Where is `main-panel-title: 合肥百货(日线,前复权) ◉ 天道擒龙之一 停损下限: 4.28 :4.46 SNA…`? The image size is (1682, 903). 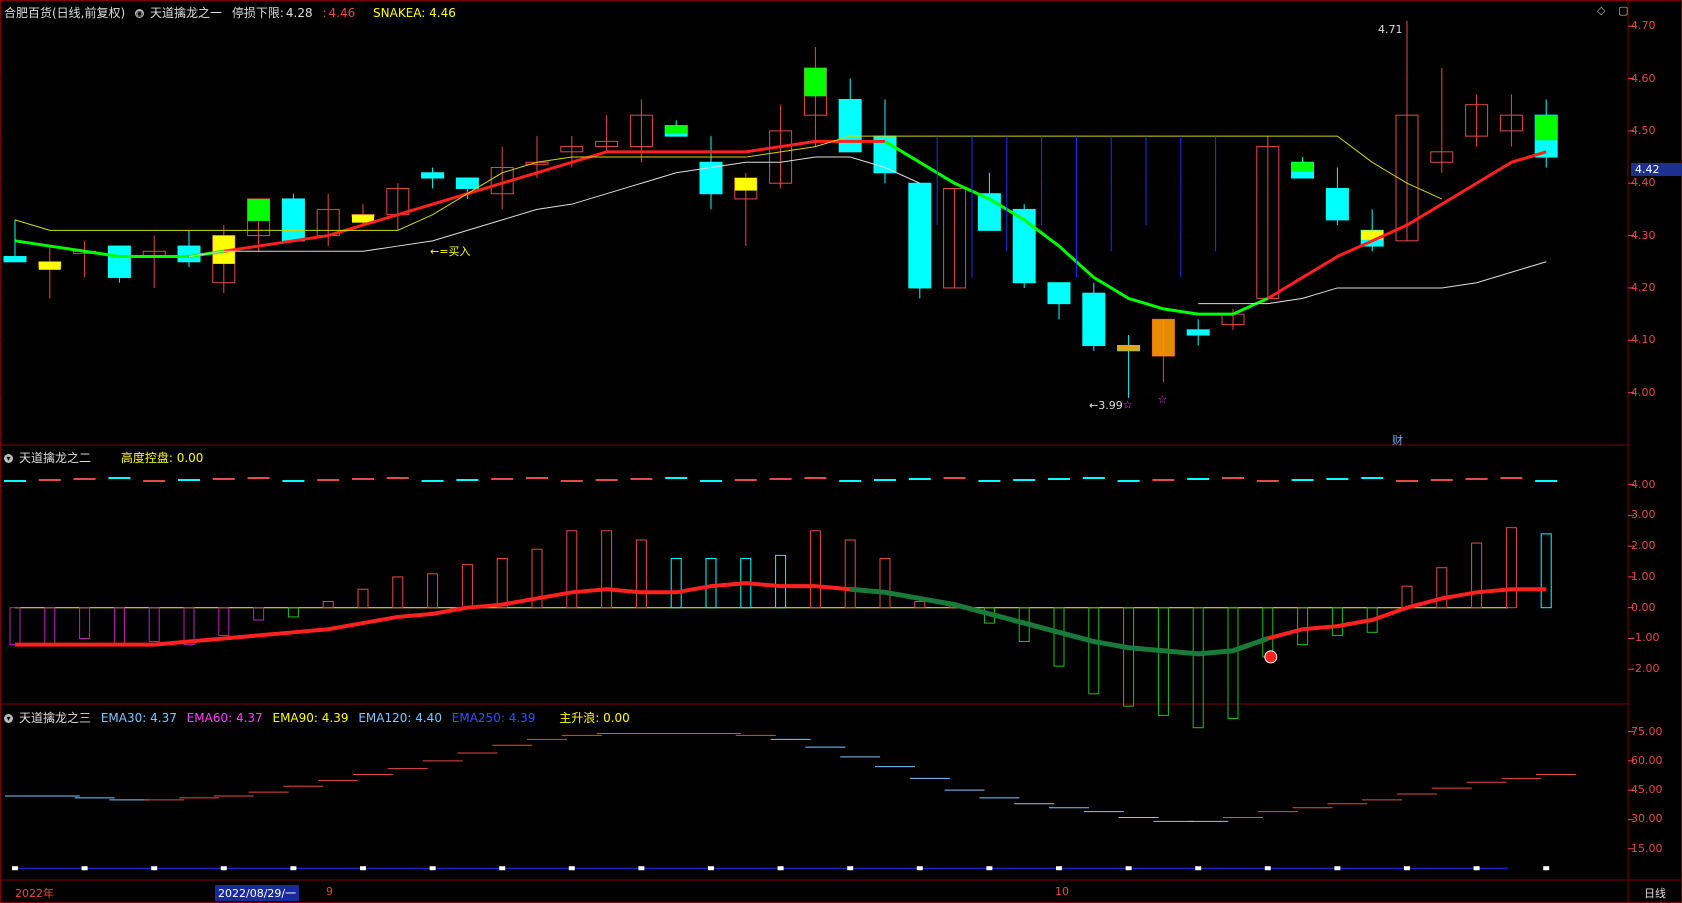
main-panel-title: 合肥百货(日线,前复权) ◉ 天道擒龙之一 停损下限: 4.28 :4.46 SNA… is located at coordinates (233, 12).